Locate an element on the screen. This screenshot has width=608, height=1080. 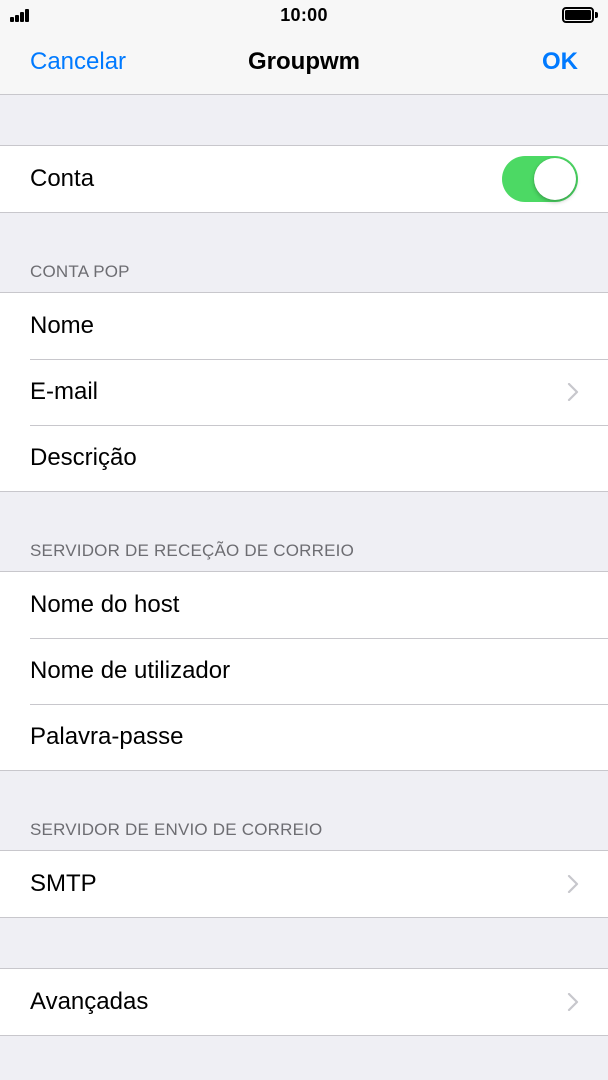
row-password: Palavra-passe is located at coordinates (304, 737).